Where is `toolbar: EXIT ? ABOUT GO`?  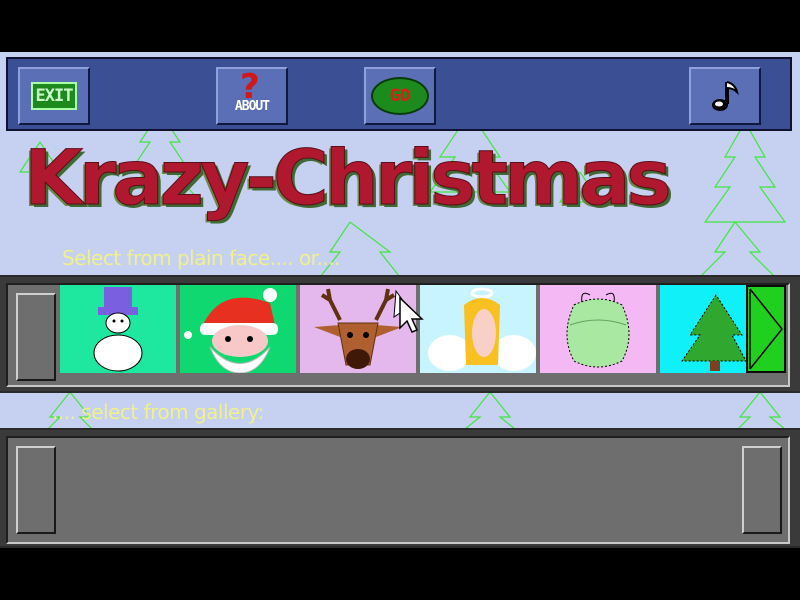
toolbar: EXIT ? ABOUT GO is located at coordinates (399, 94).